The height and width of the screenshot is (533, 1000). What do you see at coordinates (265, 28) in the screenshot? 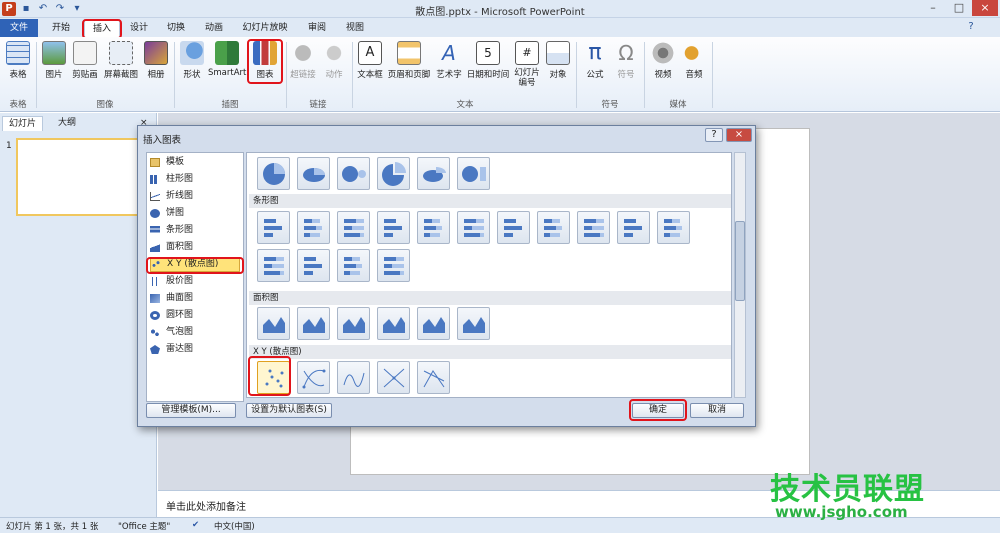
I see `tab-slideshow: 幻灯片放映` at bounding box center [265, 28].